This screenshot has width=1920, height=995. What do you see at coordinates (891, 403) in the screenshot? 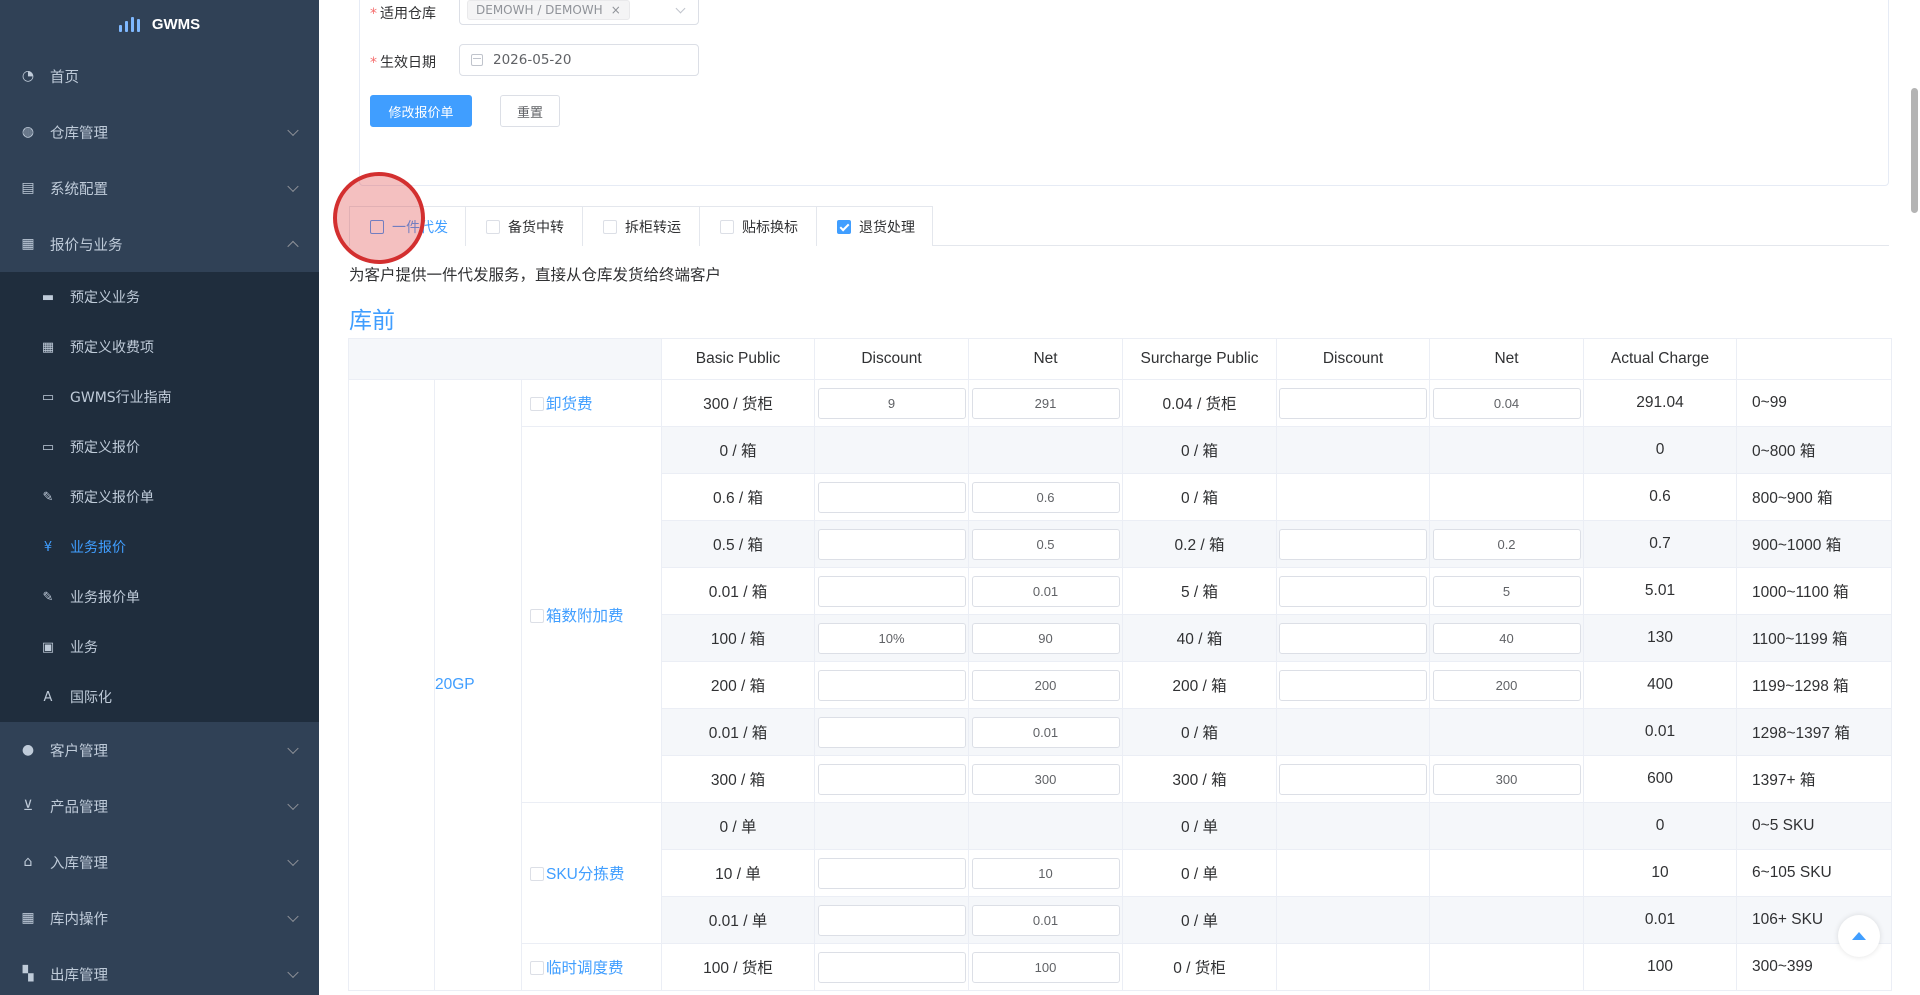
I see `discount-input: 9` at bounding box center [891, 403].